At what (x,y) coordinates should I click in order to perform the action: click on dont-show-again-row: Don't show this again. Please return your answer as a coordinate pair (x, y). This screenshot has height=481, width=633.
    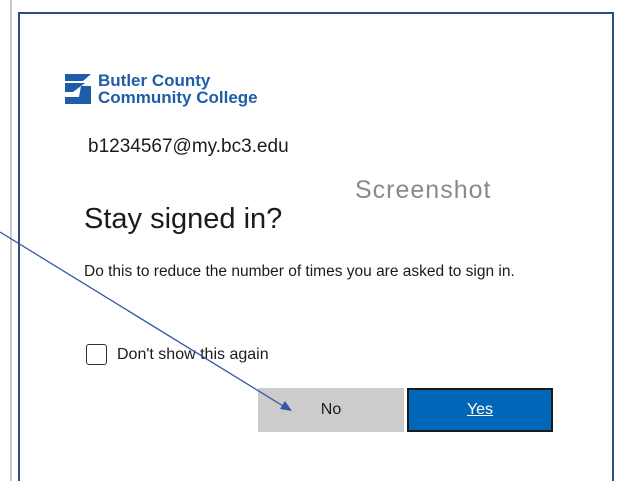
    Looking at the image, I should click on (177, 354).